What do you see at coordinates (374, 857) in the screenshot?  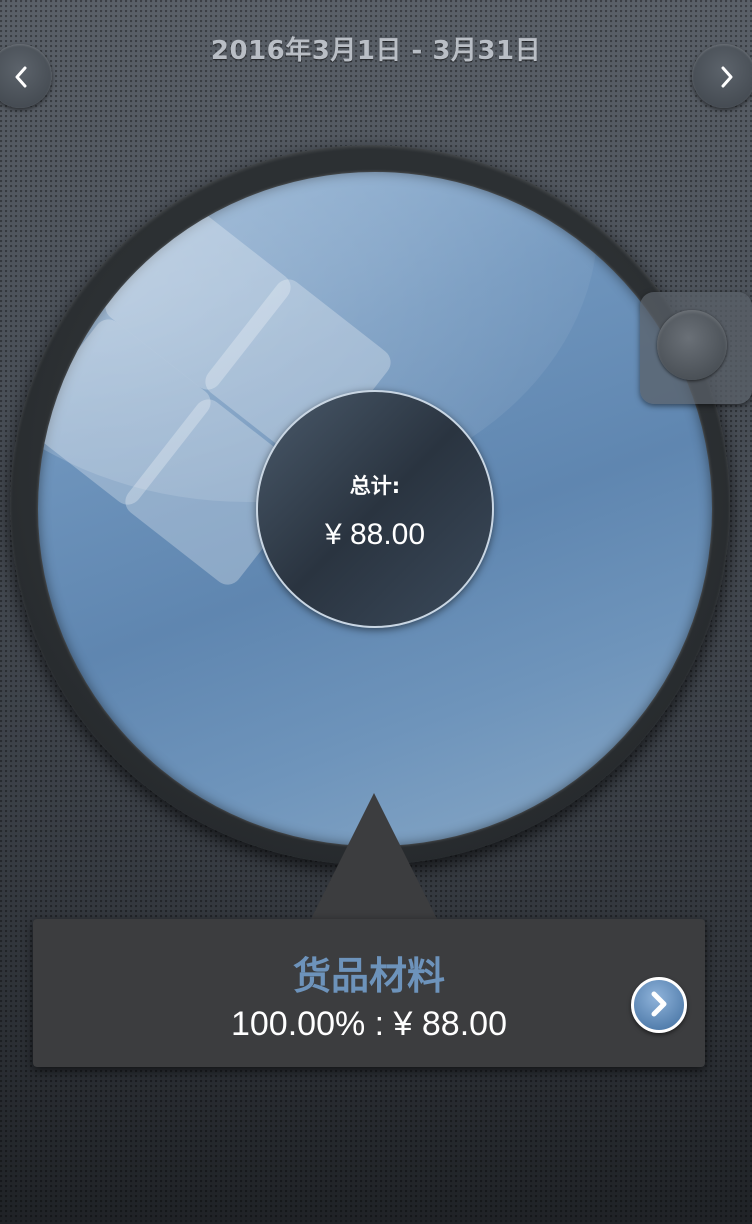 I see `callout-pointer` at bounding box center [374, 857].